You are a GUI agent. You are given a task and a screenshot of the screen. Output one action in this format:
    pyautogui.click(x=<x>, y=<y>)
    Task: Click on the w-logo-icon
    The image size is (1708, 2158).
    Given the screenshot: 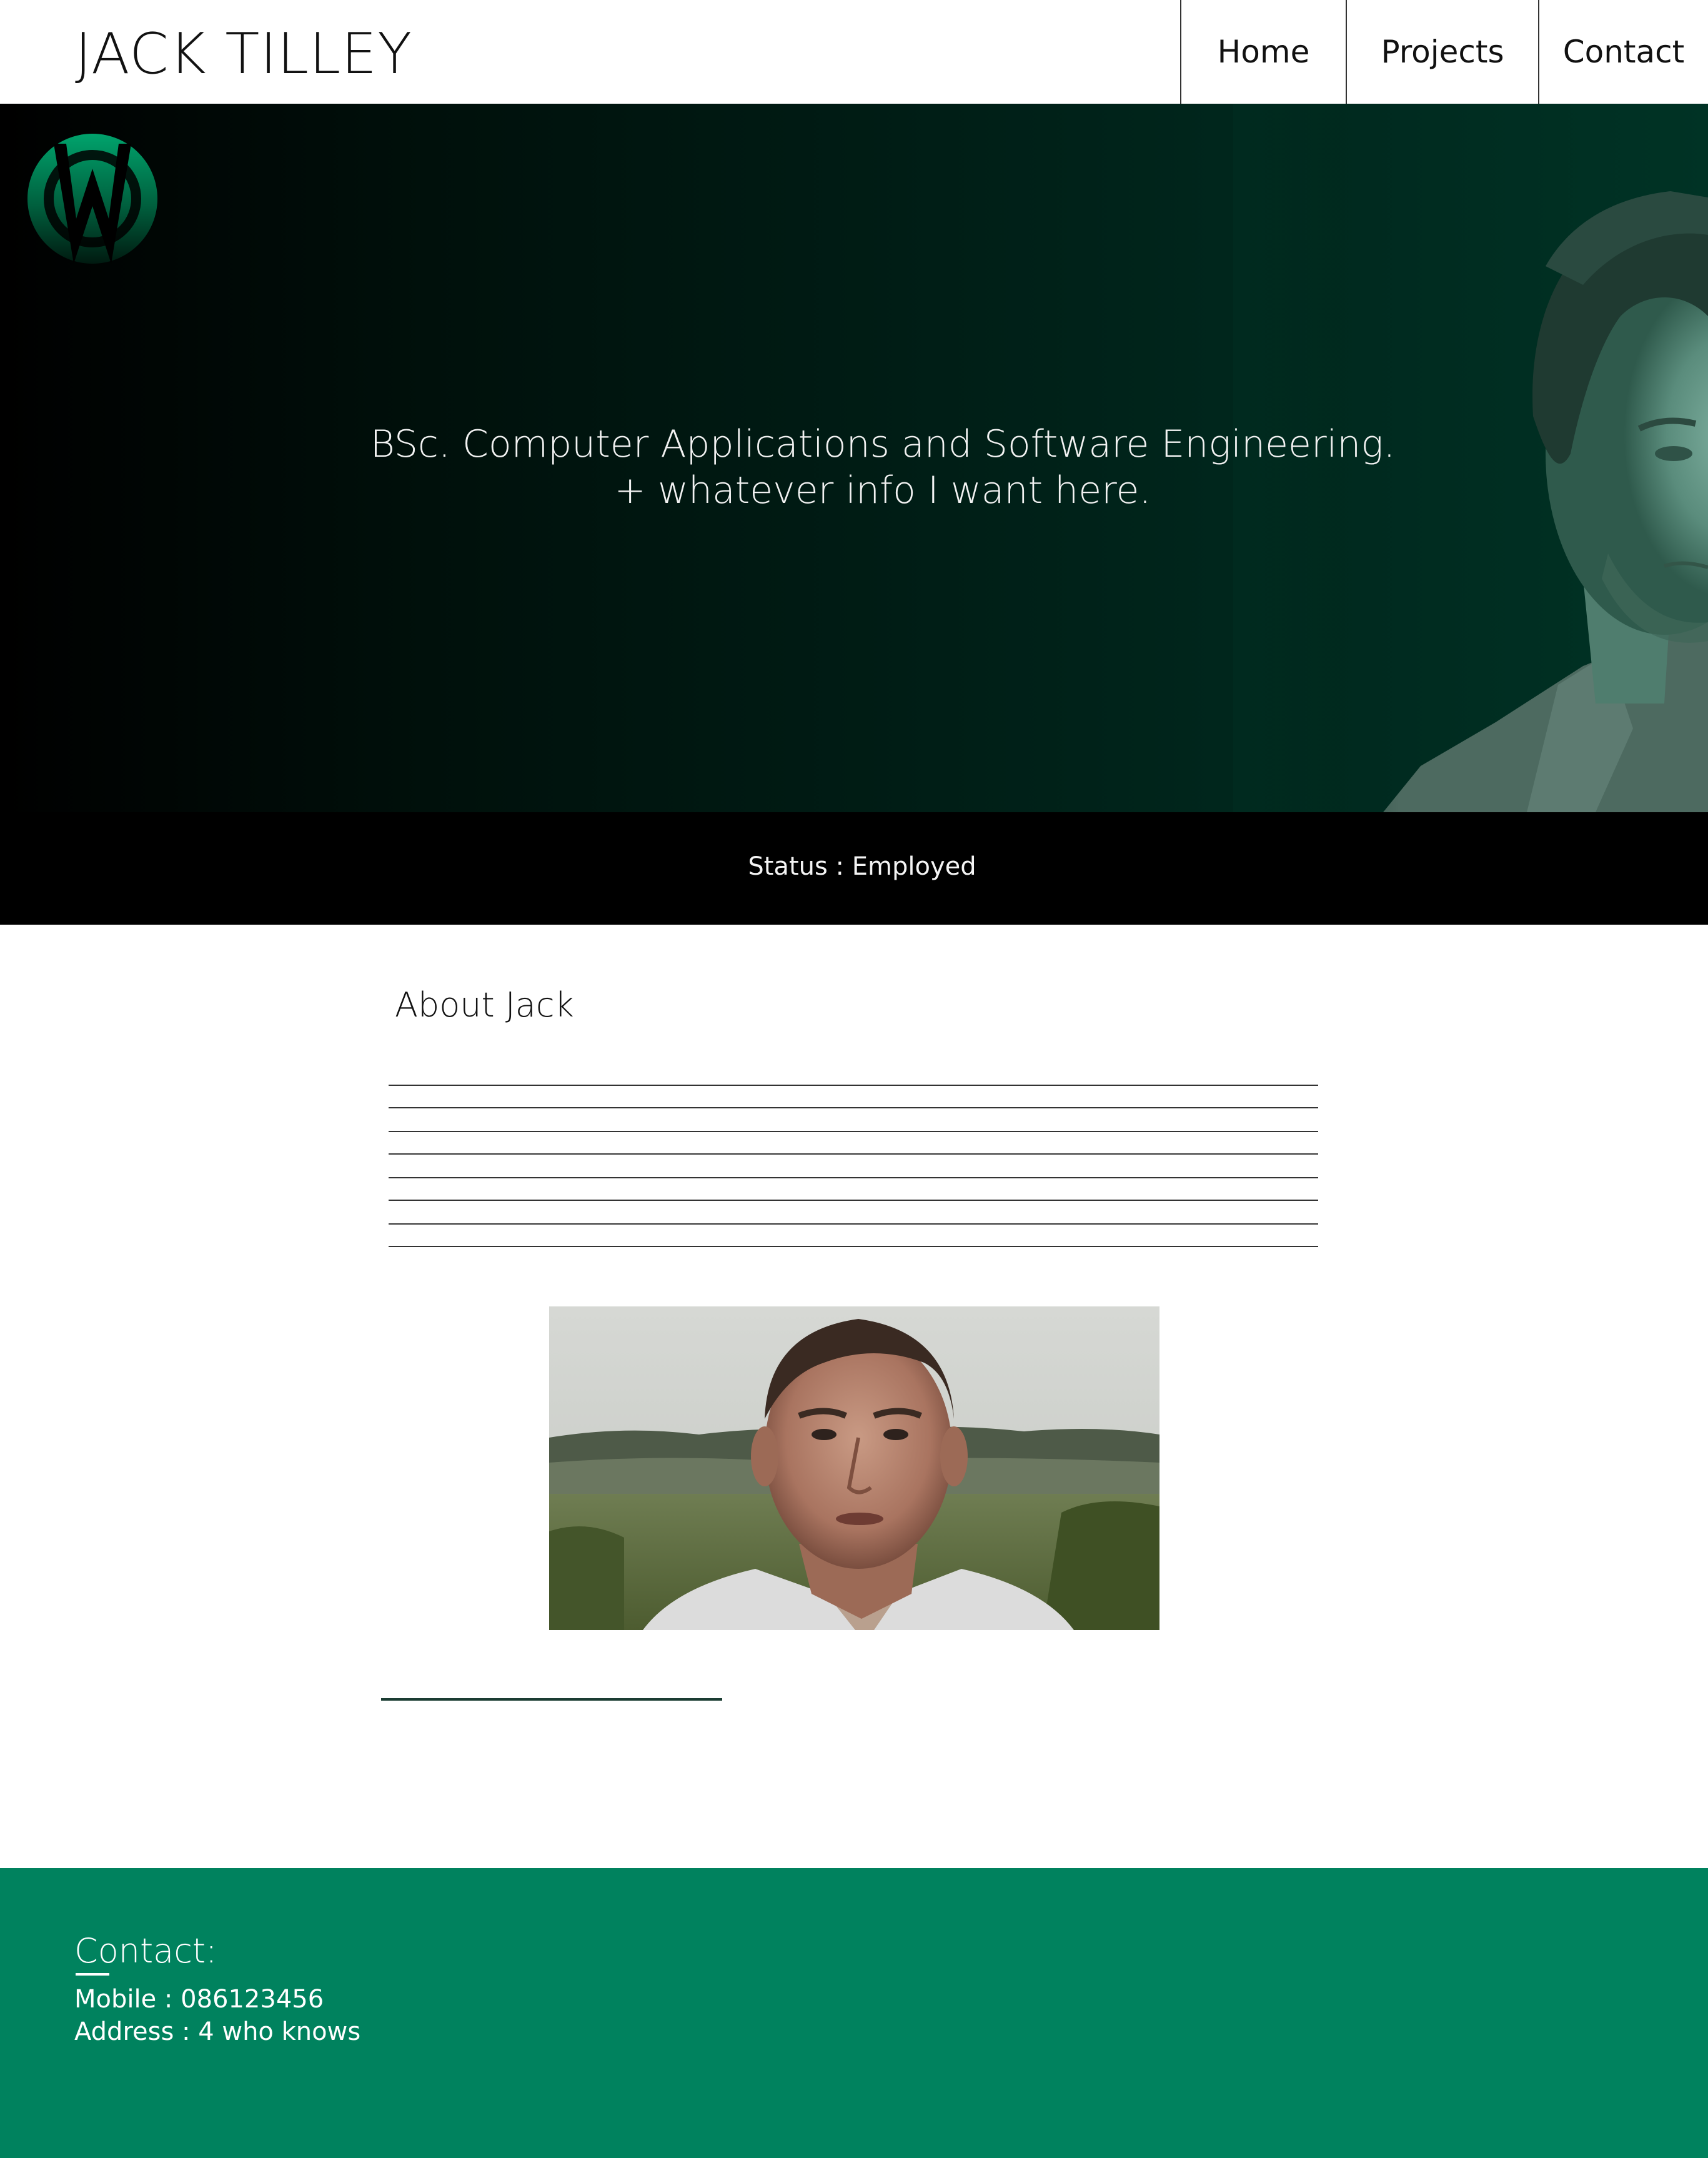 What is the action you would take?
    pyautogui.click(x=92, y=199)
    